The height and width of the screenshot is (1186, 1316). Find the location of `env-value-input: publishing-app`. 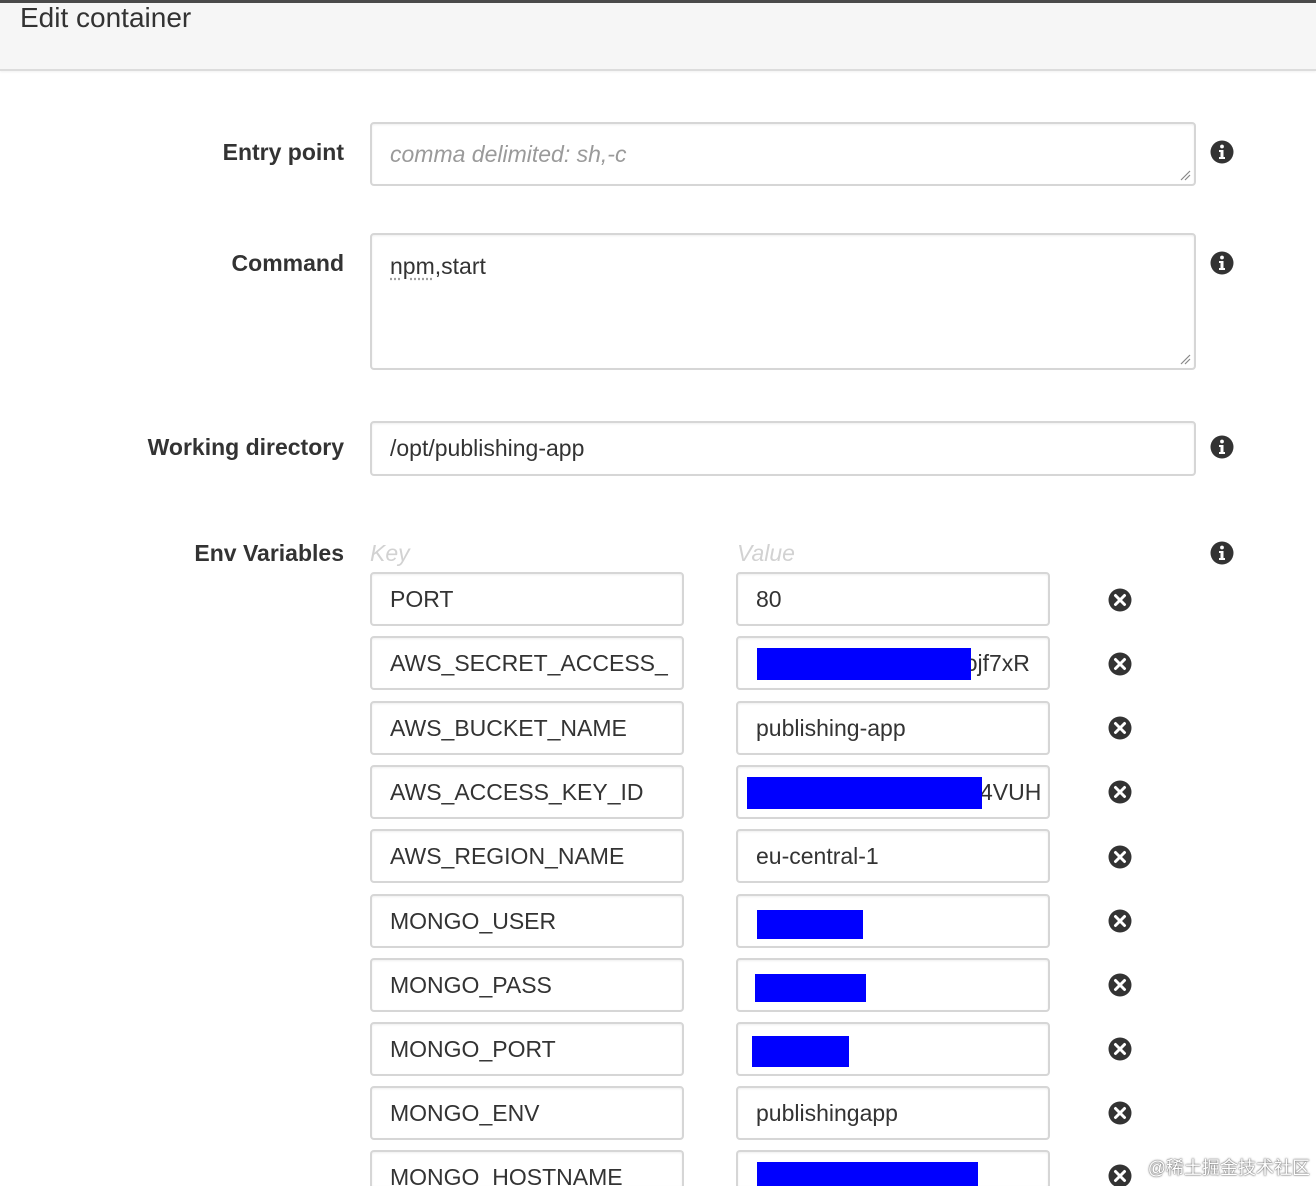

env-value-input: publishing-app is located at coordinates (893, 728).